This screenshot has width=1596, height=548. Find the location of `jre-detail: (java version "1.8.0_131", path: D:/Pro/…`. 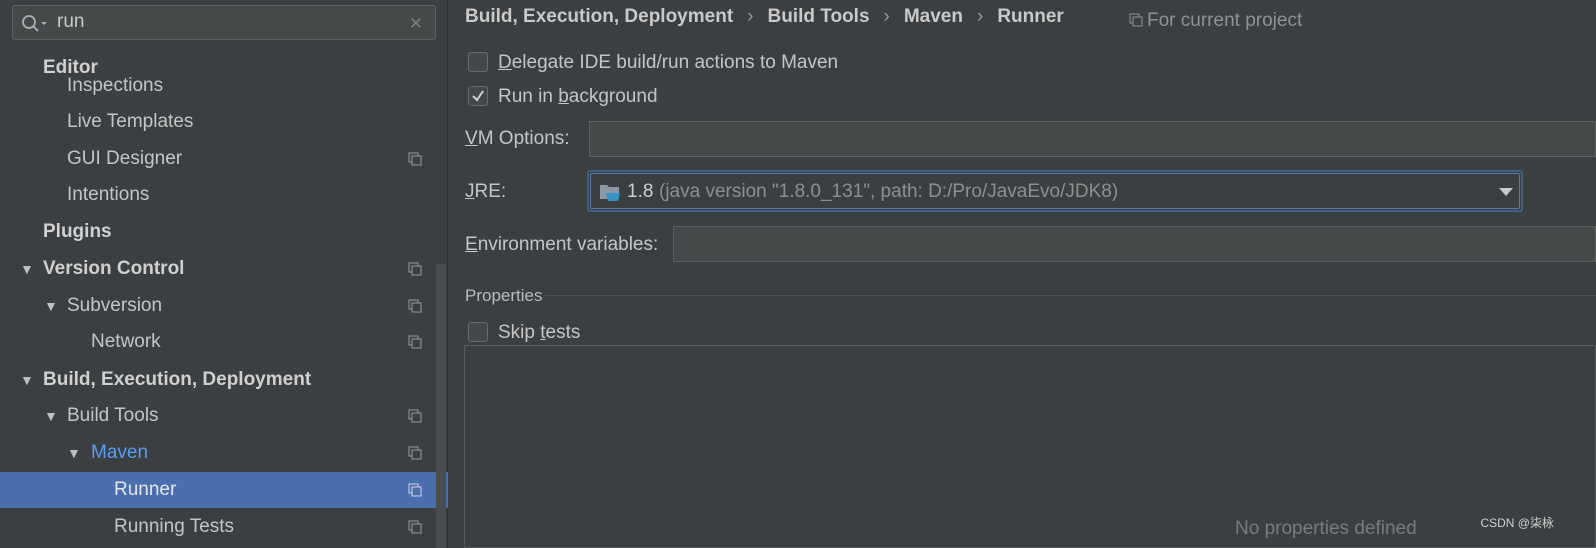

jre-detail: (java version "1.8.0_131", path: D:/Pro/… is located at coordinates (889, 191).